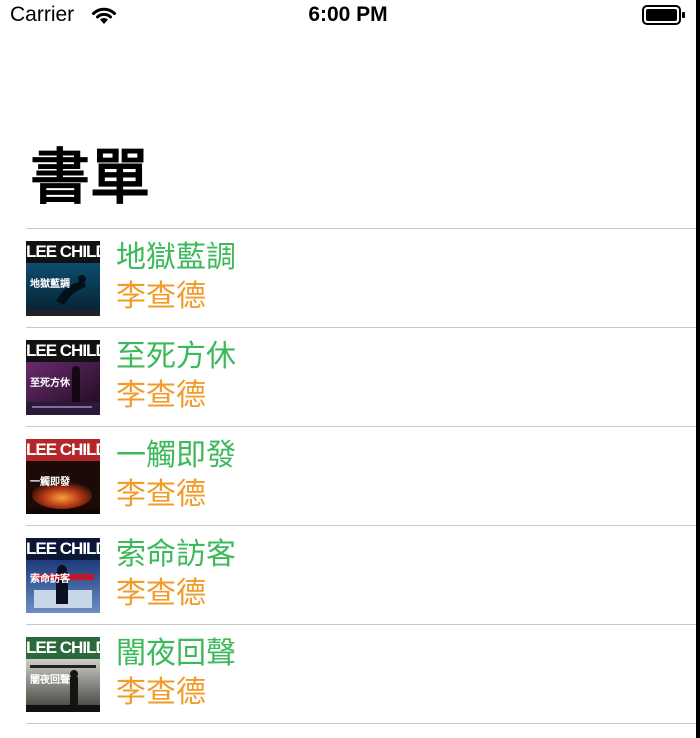 The width and height of the screenshot is (700, 738). Describe the element at coordinates (50, 383) in the screenshot. I see `cover-title: 至死方休` at that location.